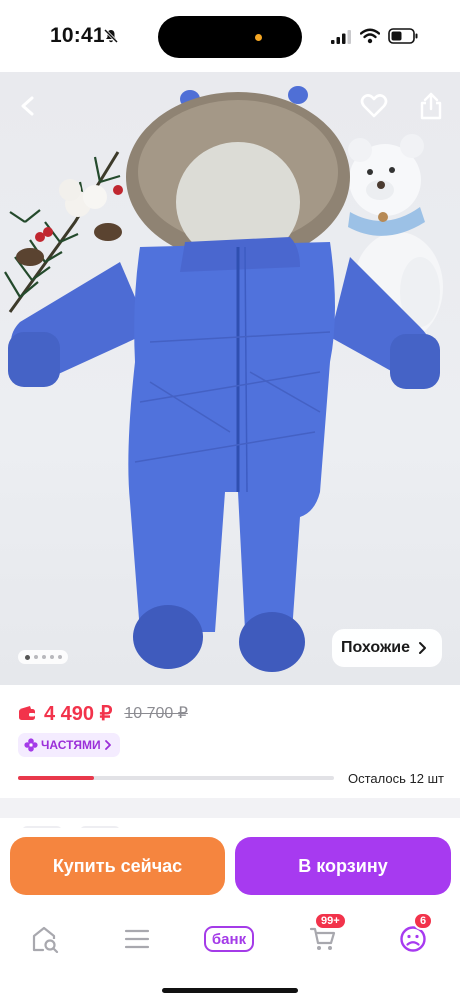 The height and width of the screenshot is (1000, 460). I want to click on bell-off-icon, so click(111, 36).